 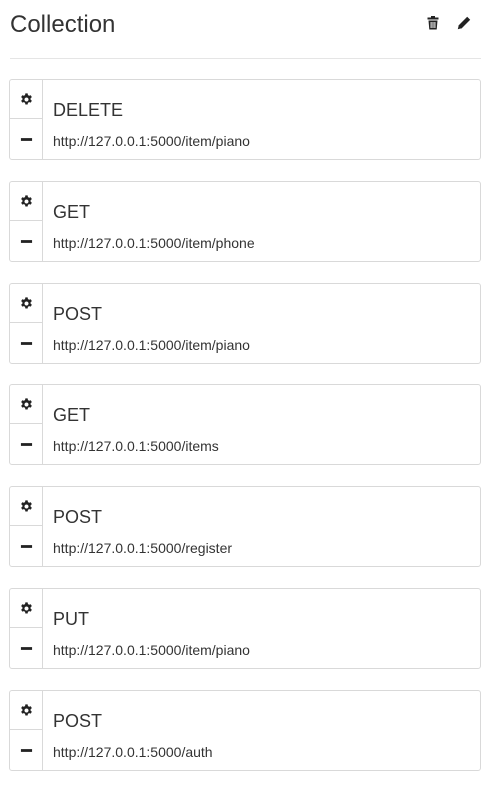 What do you see at coordinates (154, 243) in the screenshot?
I see `request-url: http://127.0.0.1:5000/item/phone` at bounding box center [154, 243].